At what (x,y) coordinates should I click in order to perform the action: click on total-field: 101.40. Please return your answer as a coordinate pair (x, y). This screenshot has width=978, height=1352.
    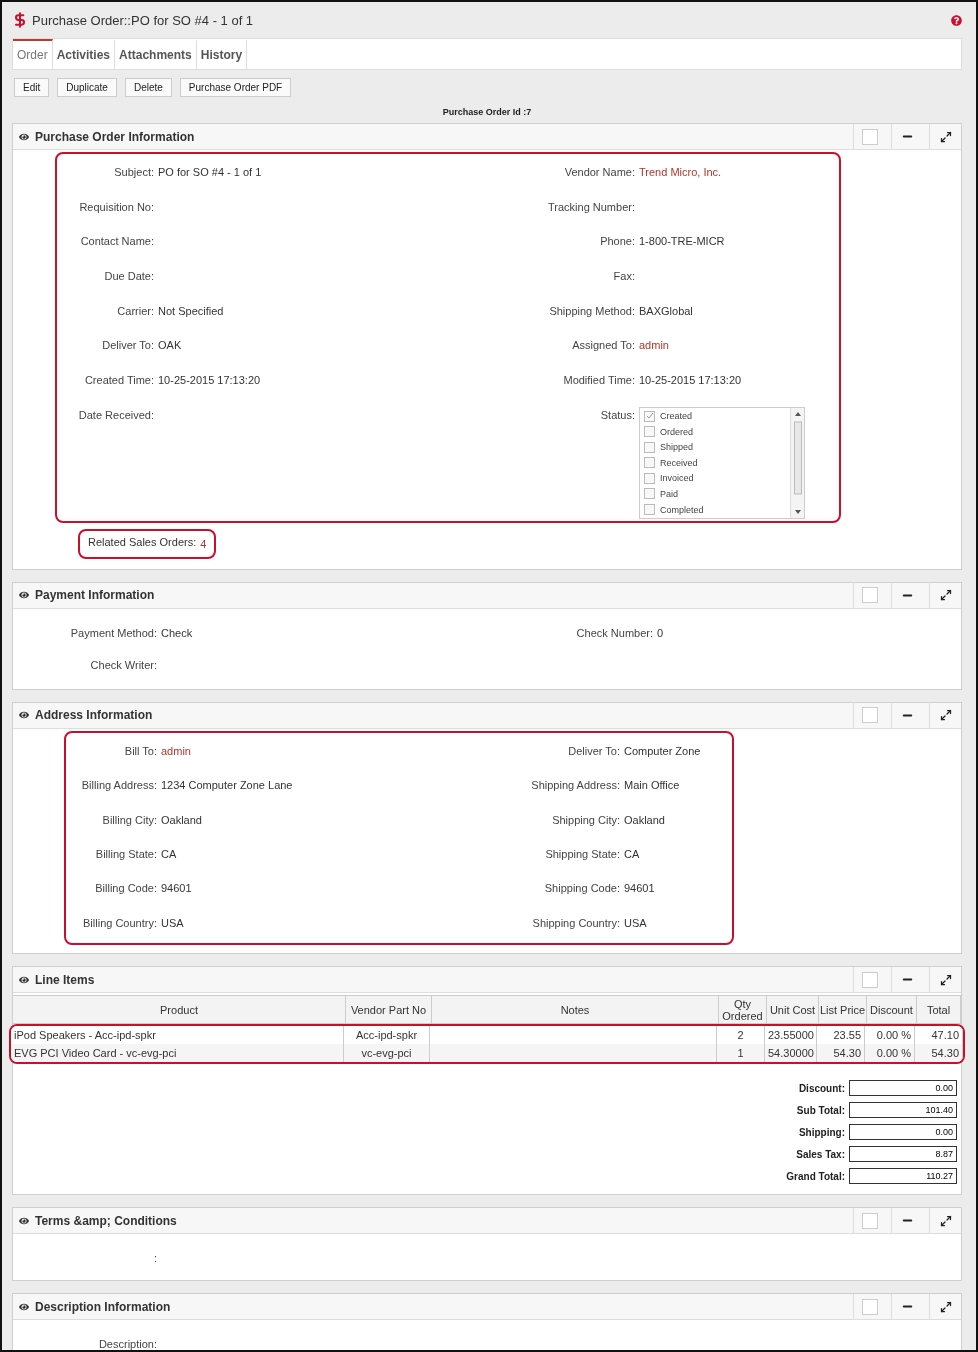
    Looking at the image, I should click on (903, 1110).